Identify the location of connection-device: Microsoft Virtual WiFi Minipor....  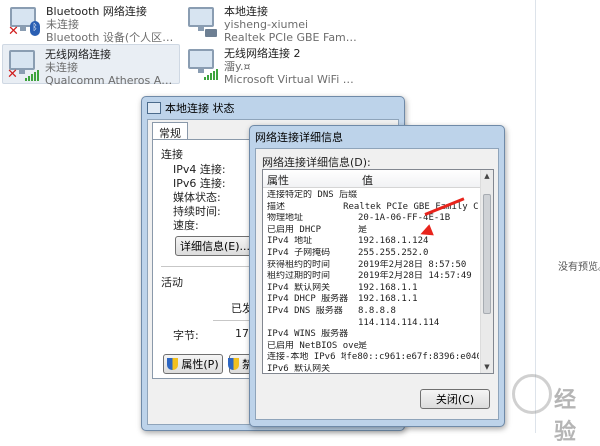
(291, 79).